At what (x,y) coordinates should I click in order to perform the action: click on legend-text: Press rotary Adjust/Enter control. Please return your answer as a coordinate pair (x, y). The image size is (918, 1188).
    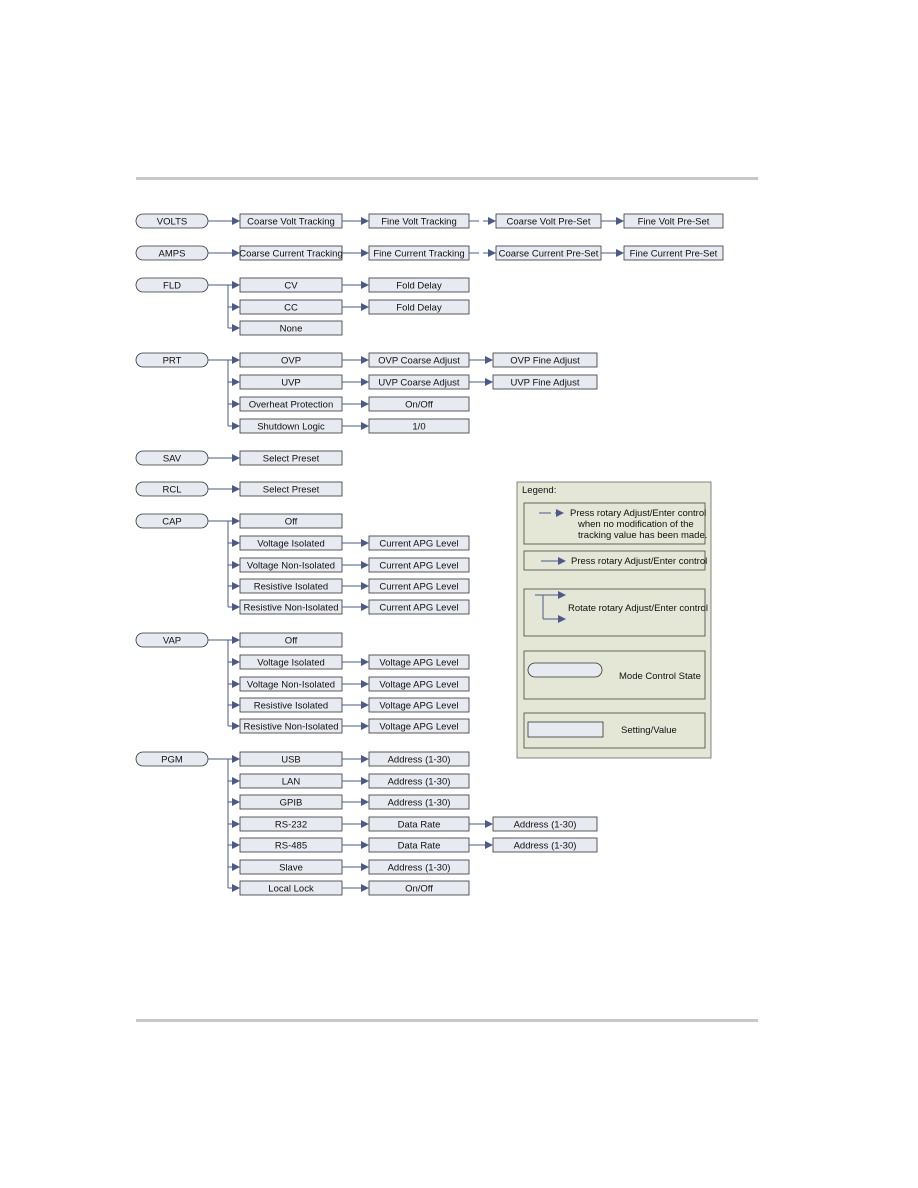
    Looking at the image, I should click on (638, 513).